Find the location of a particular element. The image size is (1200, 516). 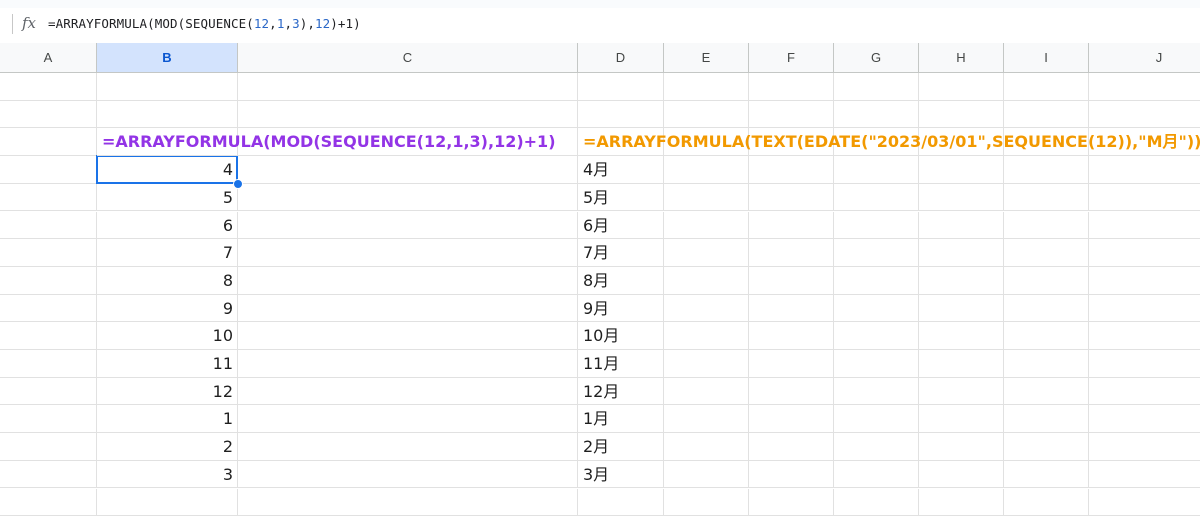

cell-c13 is located at coordinates (408, 419).